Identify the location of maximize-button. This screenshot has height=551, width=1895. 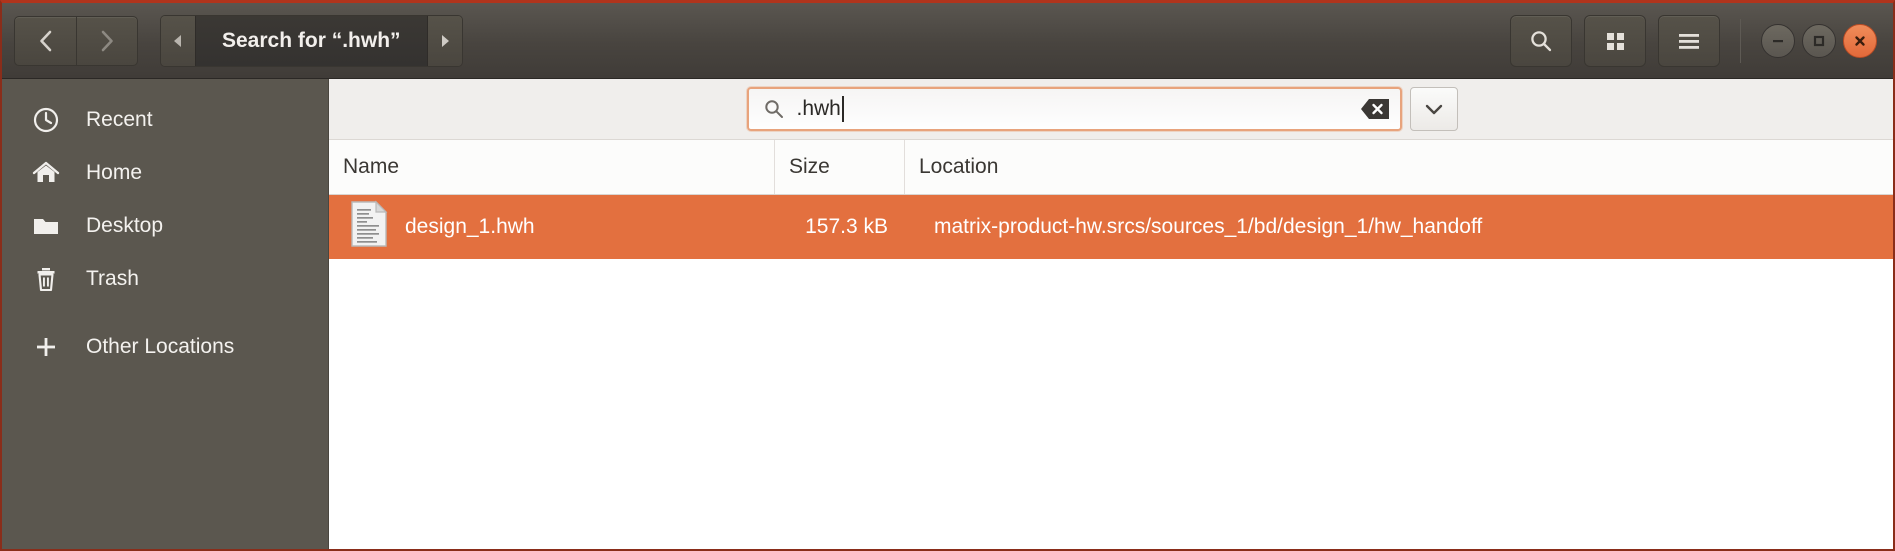
(1819, 40).